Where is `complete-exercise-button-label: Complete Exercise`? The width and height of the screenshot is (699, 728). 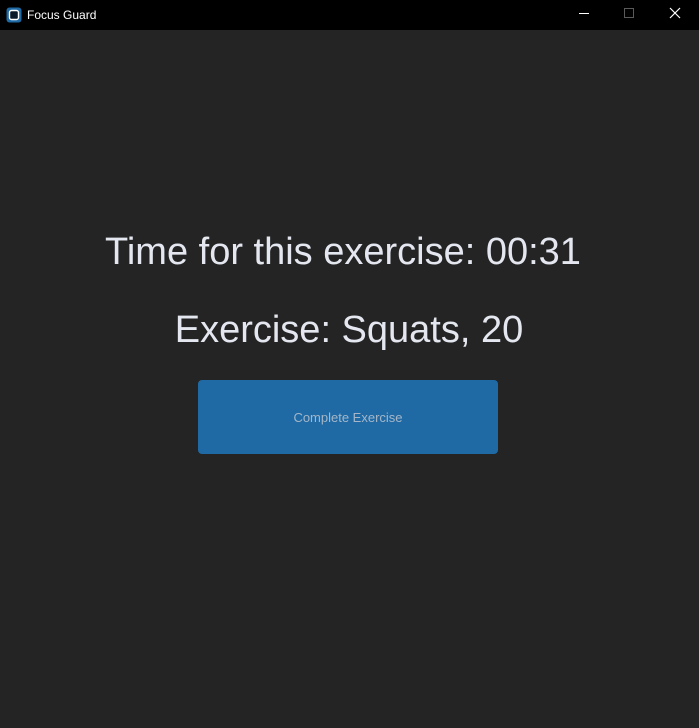 complete-exercise-button-label: Complete Exercise is located at coordinates (348, 417).